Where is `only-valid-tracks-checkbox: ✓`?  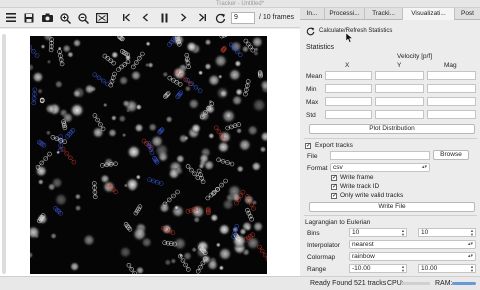
only-valid-tracks-checkbox: ✓ is located at coordinates (334, 196).